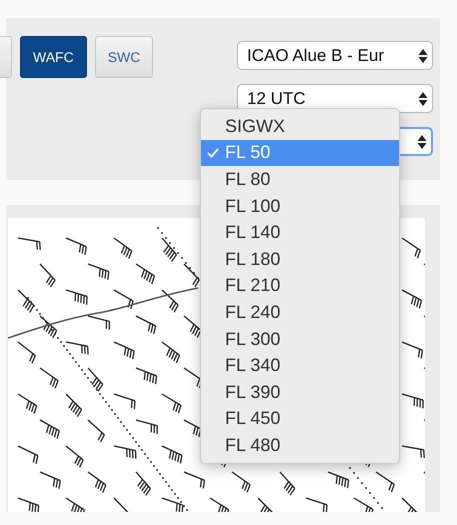 Image resolution: width=457 pixels, height=525 pixels. Describe the element at coordinates (300, 339) in the screenshot. I see `menu-item: FL 300` at that location.